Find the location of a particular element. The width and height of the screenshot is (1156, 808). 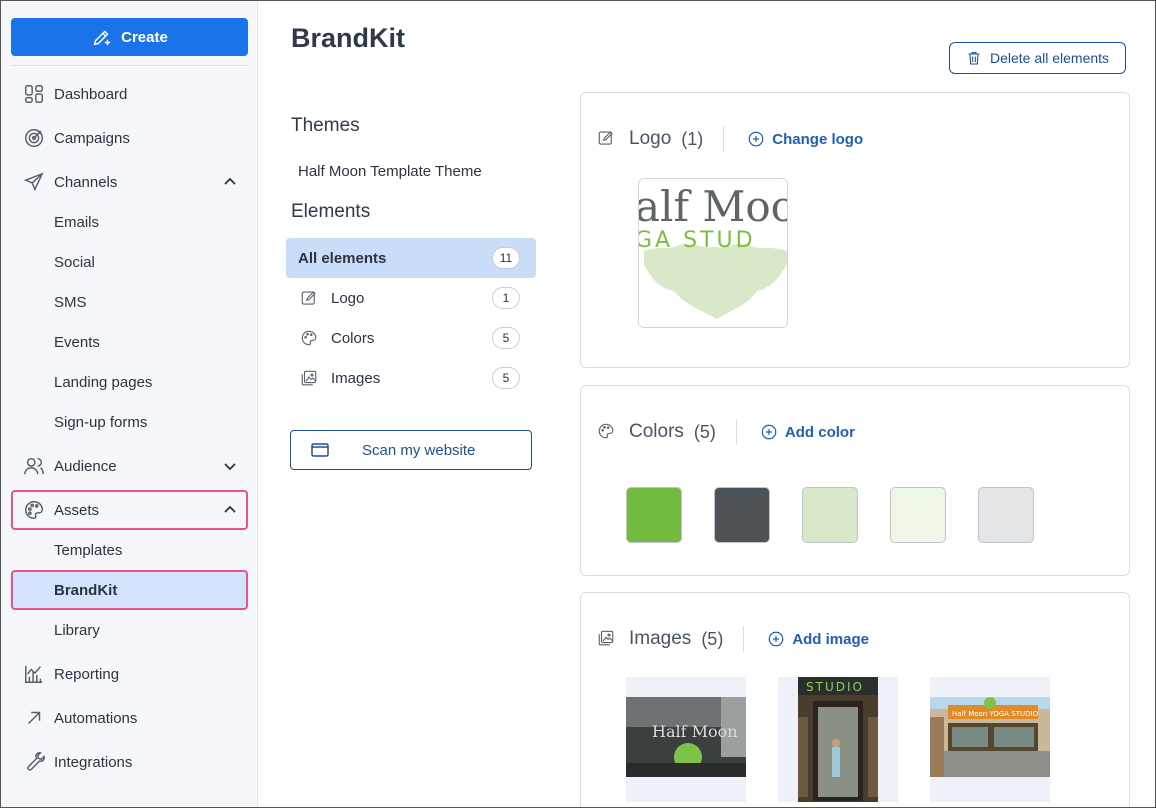

image-text: STUDIO is located at coordinates (835, 687).